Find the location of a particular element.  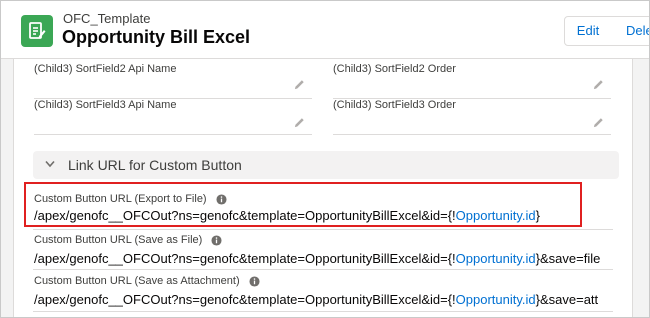

field-label: (Child3) SortField3 Order is located at coordinates (394, 105).